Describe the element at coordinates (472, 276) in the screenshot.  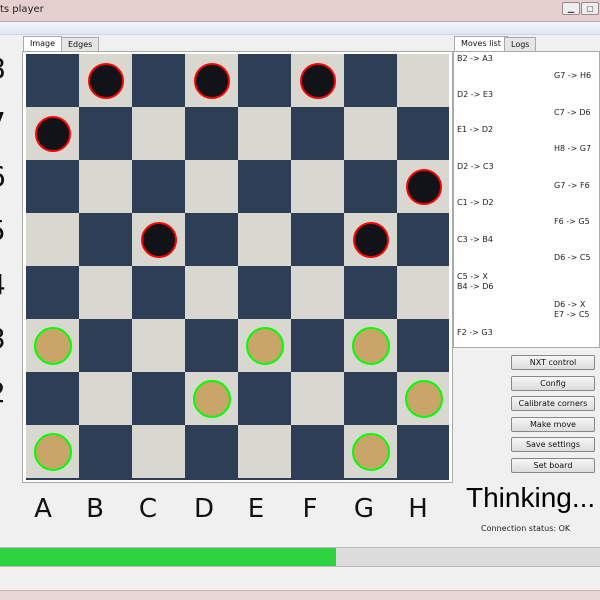
I see `move-white: C5 -> X` at that location.